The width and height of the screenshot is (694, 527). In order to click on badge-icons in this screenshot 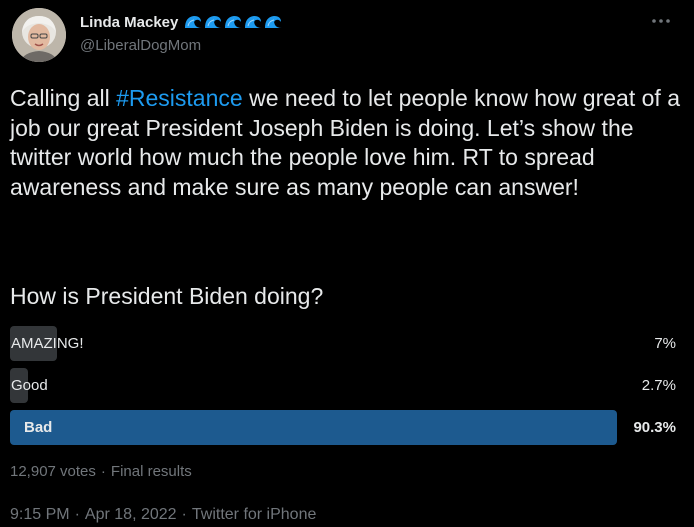, I will do `click(233, 22)`.